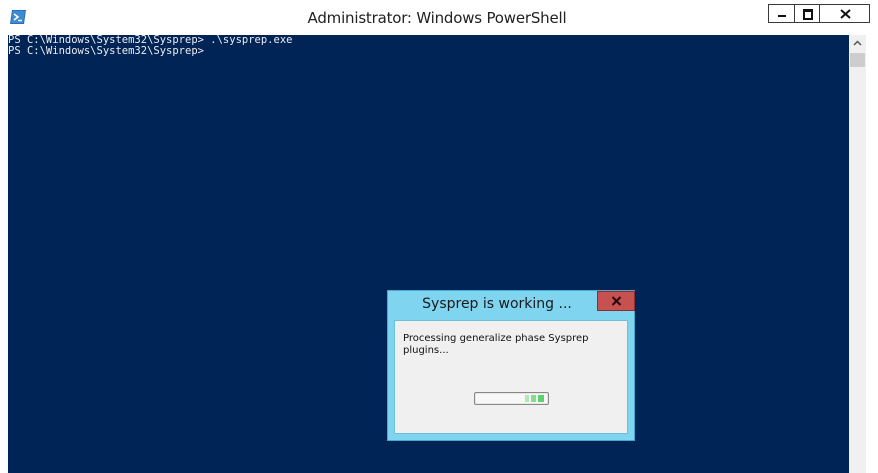 This screenshot has width=878, height=473. Describe the element at coordinates (857, 254) in the screenshot. I see `vertical-scrollbar` at that location.